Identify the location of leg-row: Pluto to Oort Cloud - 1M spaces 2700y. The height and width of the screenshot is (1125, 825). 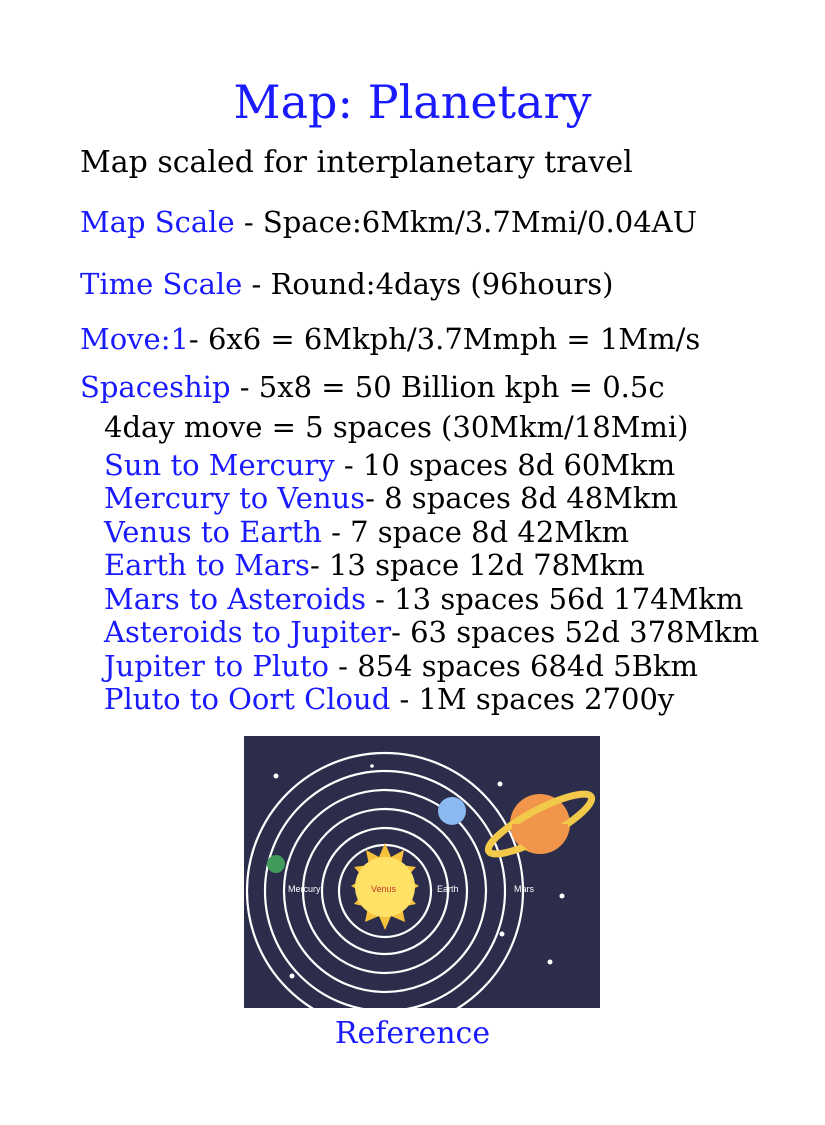
(389, 699).